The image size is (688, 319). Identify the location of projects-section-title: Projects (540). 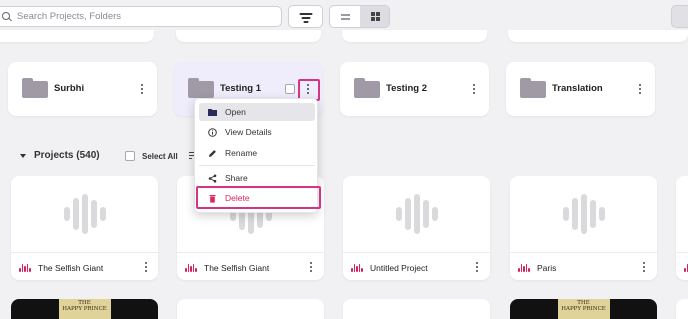
(67, 155).